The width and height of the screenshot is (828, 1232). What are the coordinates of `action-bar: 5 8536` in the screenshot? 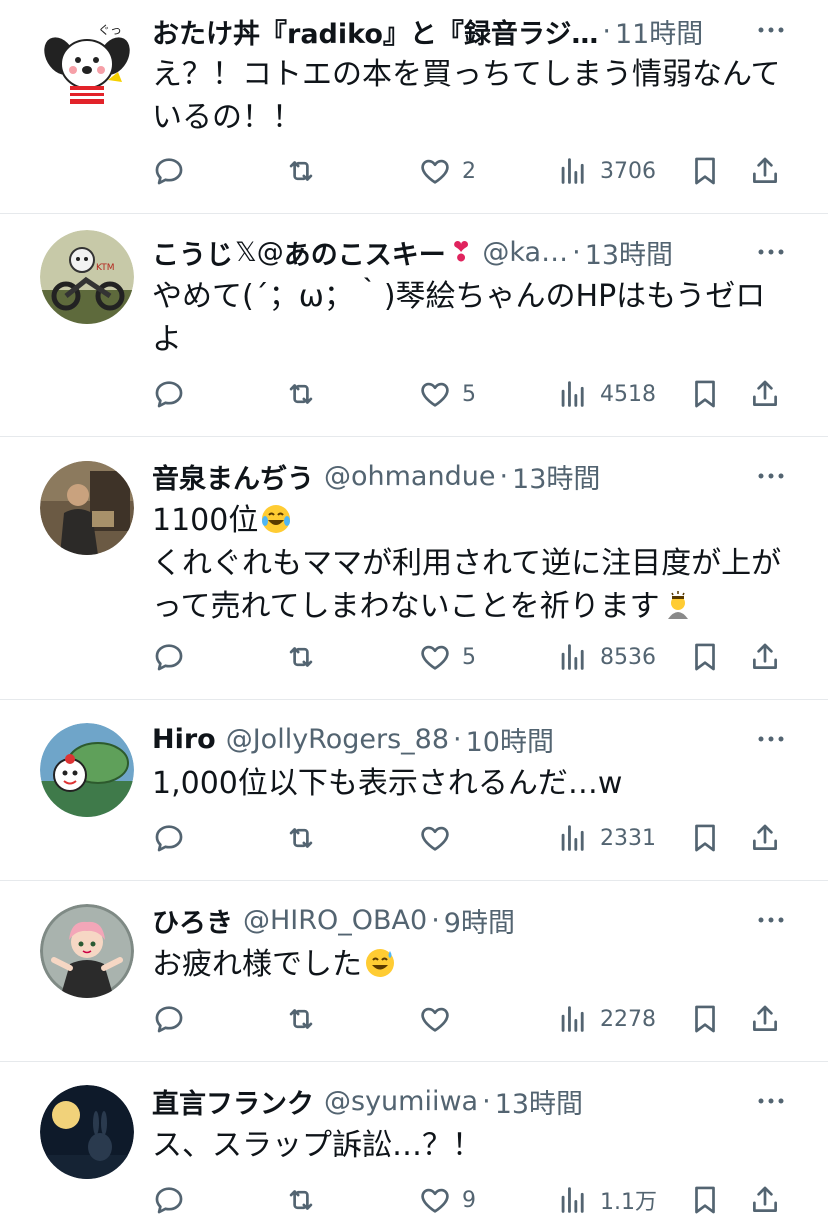 It's located at (470, 657).